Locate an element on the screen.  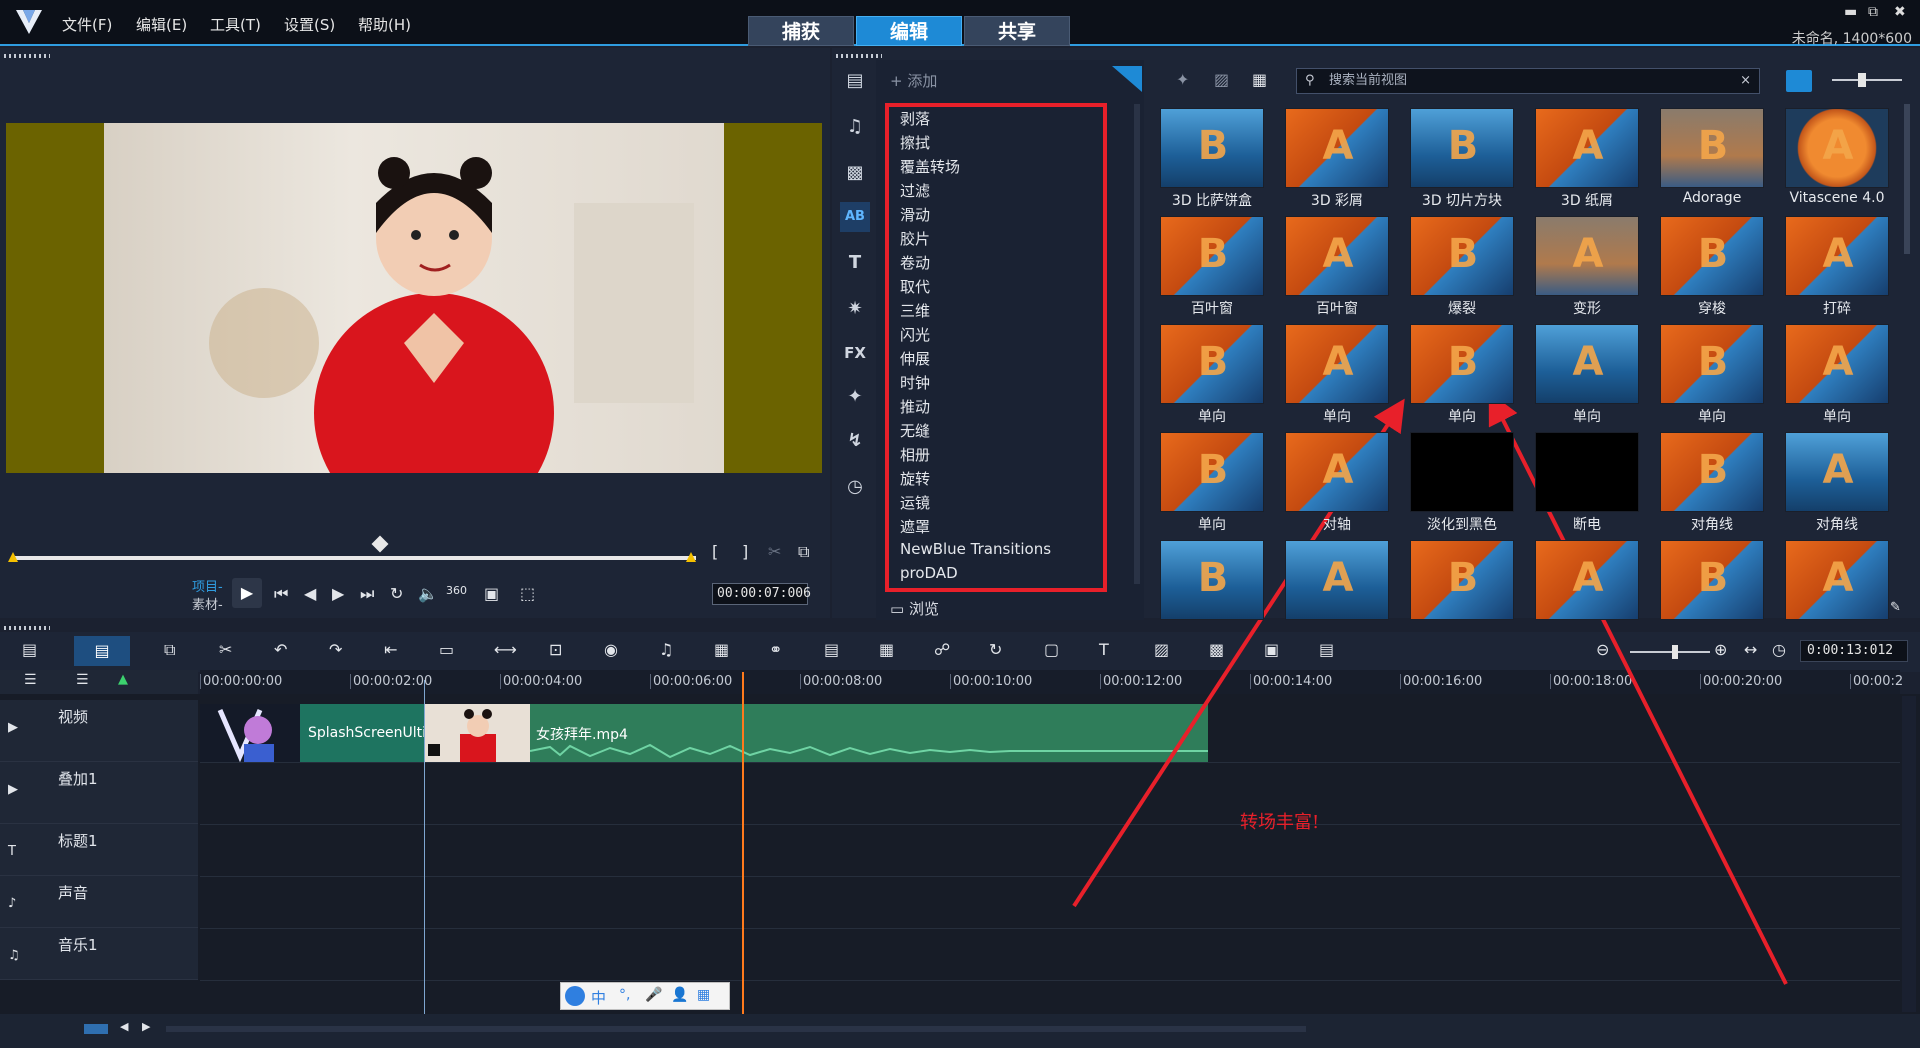
prev-frame-icon: ◀ is located at coordinates (310, 593).